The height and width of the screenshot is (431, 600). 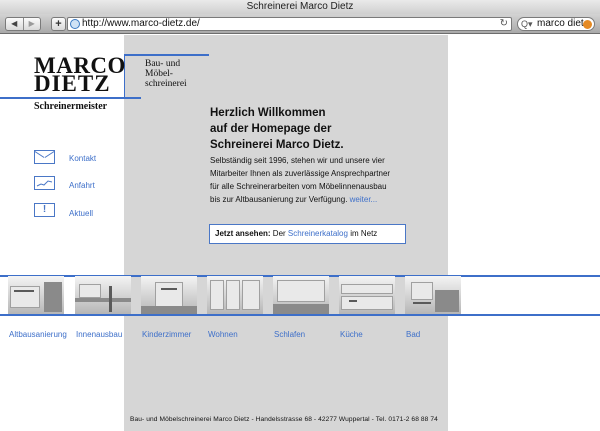 What do you see at coordinates (587, 24) in the screenshot?
I see `clear-search-icon` at bounding box center [587, 24].